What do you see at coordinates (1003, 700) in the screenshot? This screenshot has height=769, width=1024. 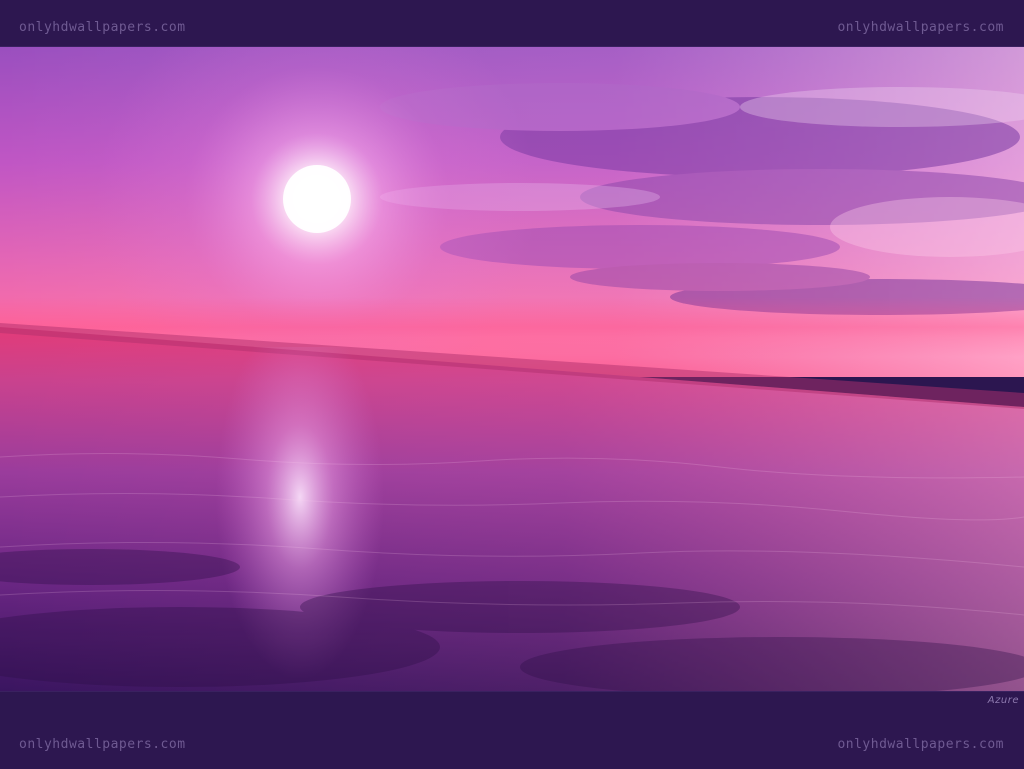 I see `artist-credit: Azure` at bounding box center [1003, 700].